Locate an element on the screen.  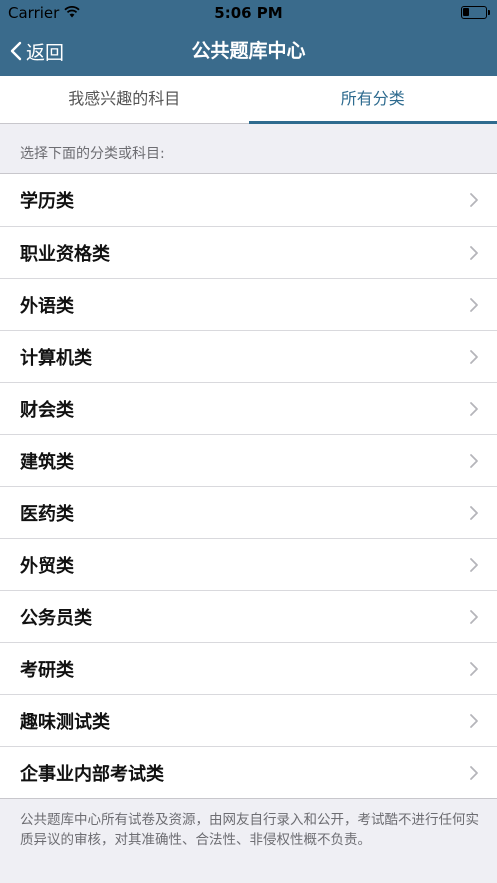
category-label: 职业资格类 is located at coordinates (65, 254).